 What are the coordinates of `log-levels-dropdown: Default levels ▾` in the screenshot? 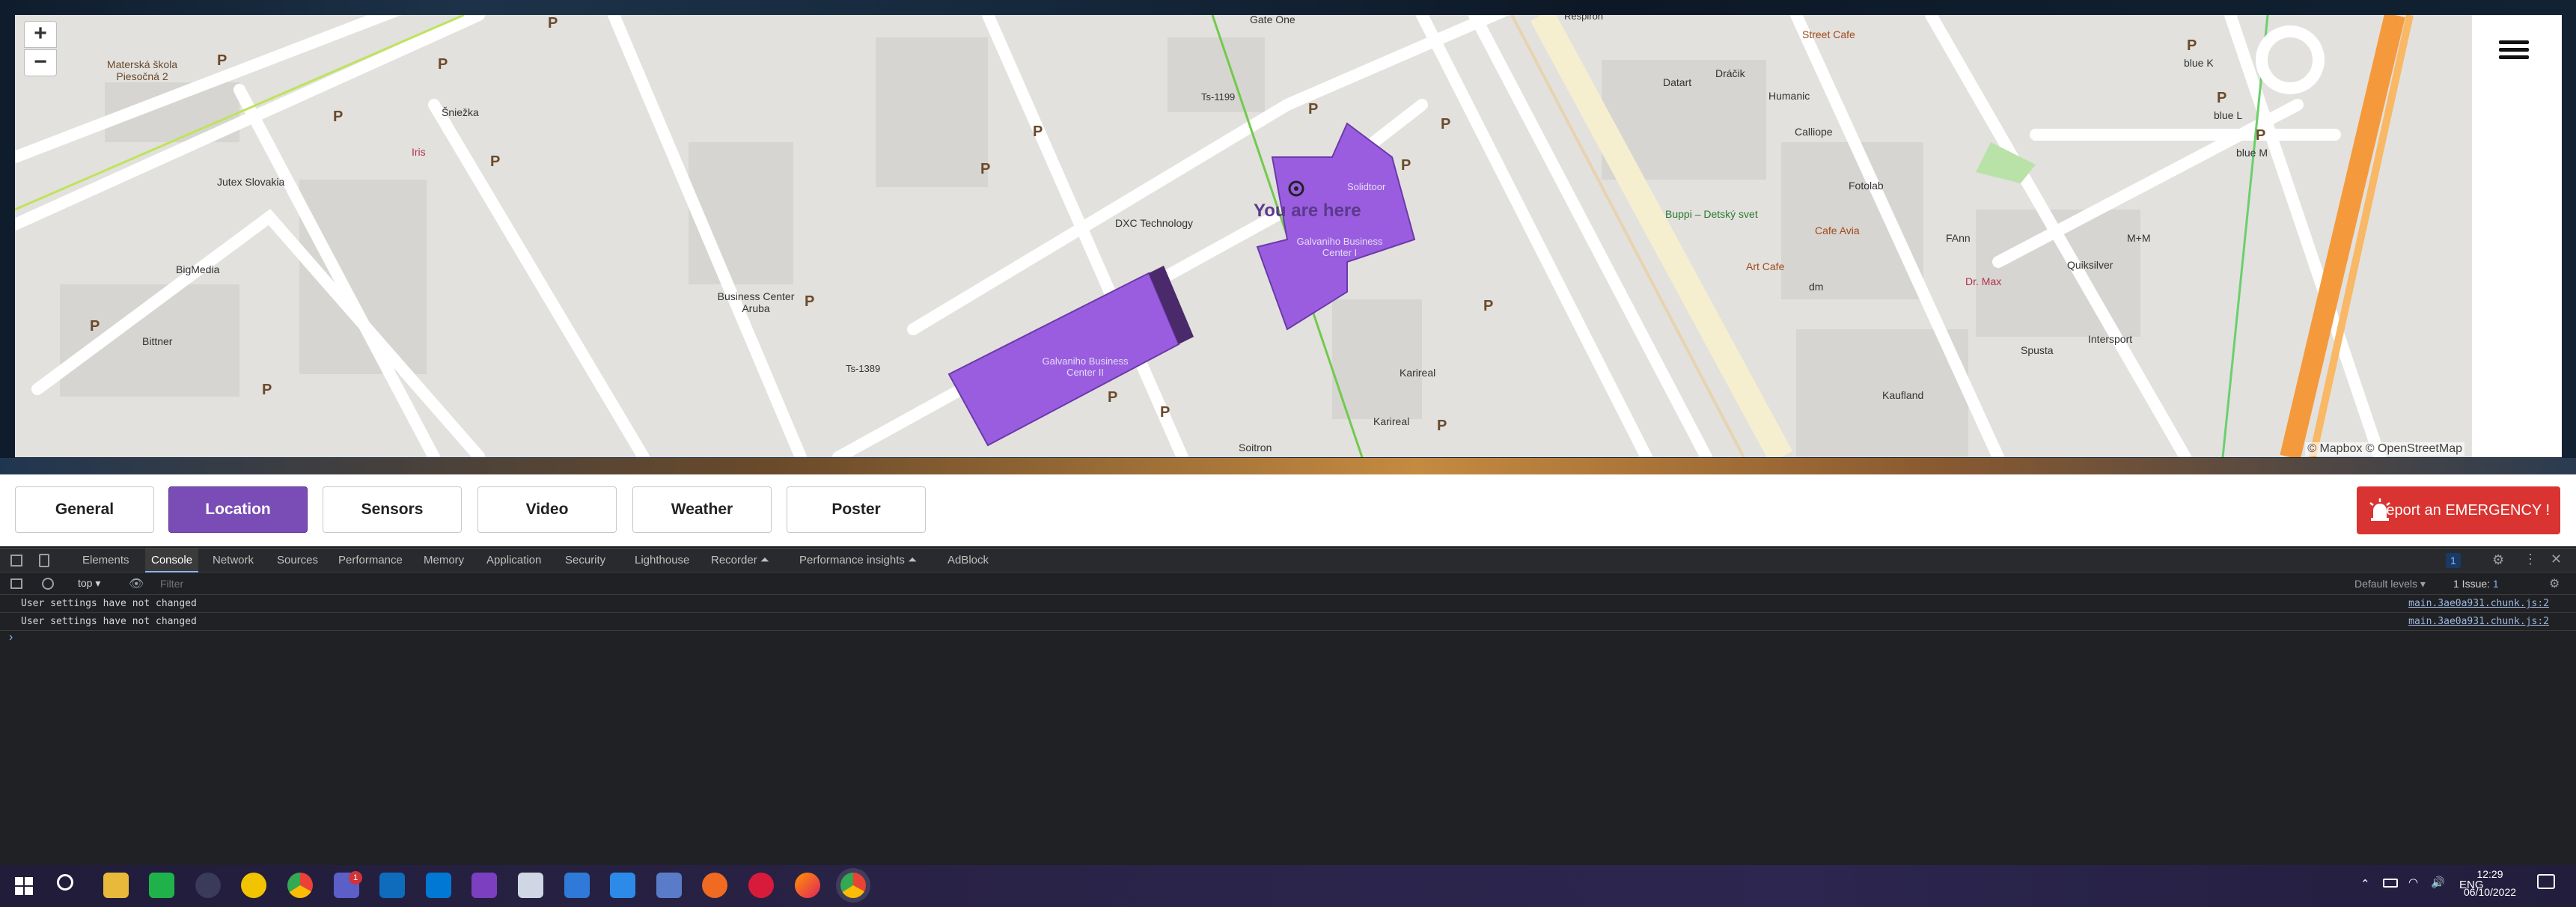 It's located at (2390, 584).